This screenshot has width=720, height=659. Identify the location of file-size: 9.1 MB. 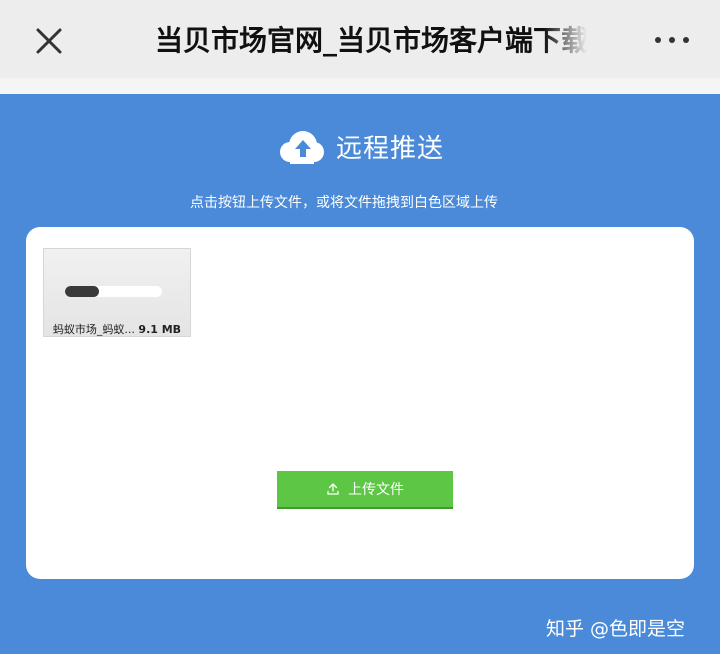
(160, 329).